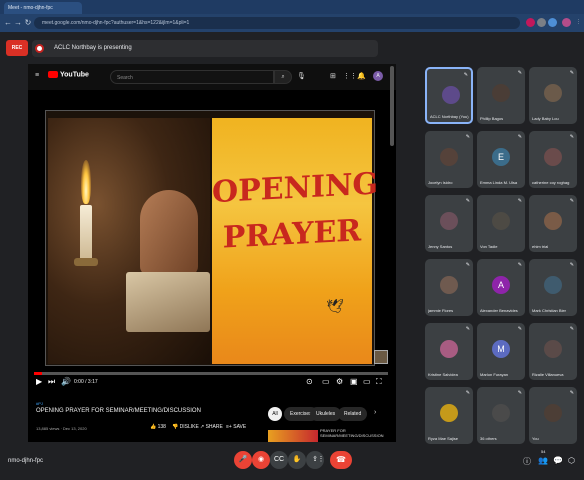 The width and height of the screenshot is (584, 480). What do you see at coordinates (566, 22) in the screenshot?
I see `profile-avatar` at bounding box center [566, 22].